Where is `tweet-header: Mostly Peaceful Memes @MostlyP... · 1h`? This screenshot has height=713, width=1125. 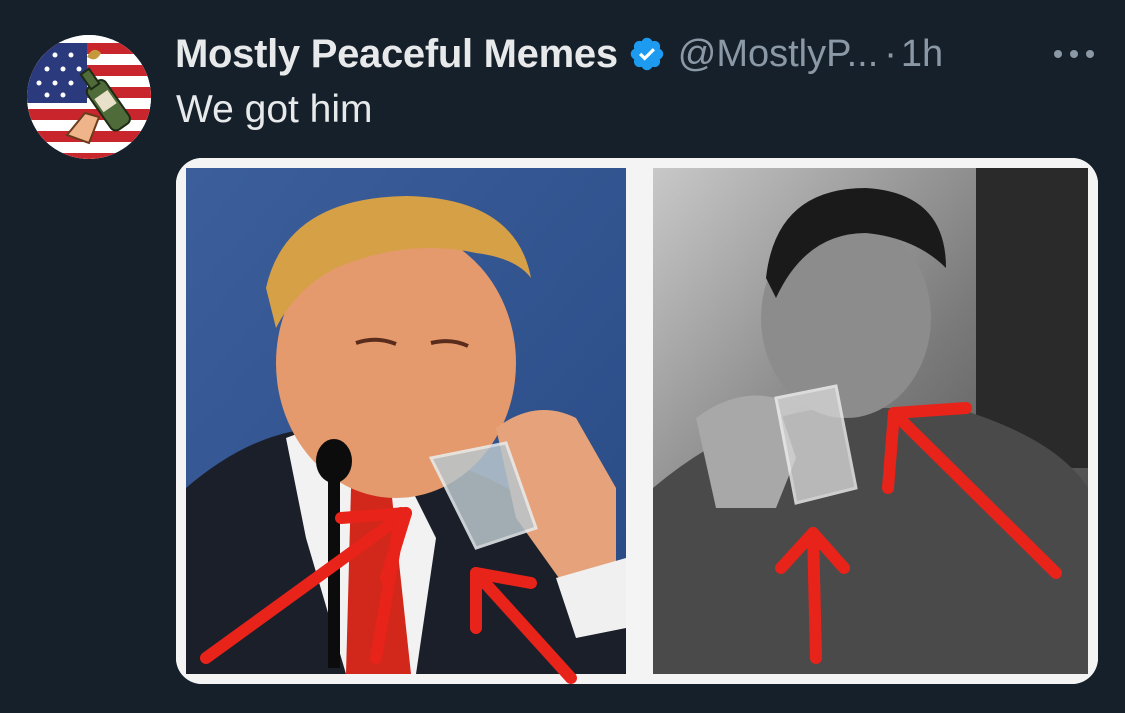 tweet-header: Mostly Peaceful Memes @MostlyP... · 1h is located at coordinates (559, 54).